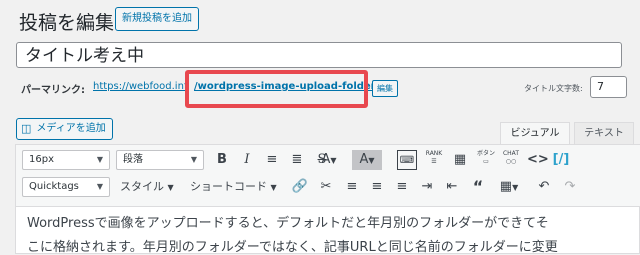 The height and width of the screenshot is (255, 640). What do you see at coordinates (485, 153) in the screenshot?
I see `button-label: ボタン` at bounding box center [485, 153].